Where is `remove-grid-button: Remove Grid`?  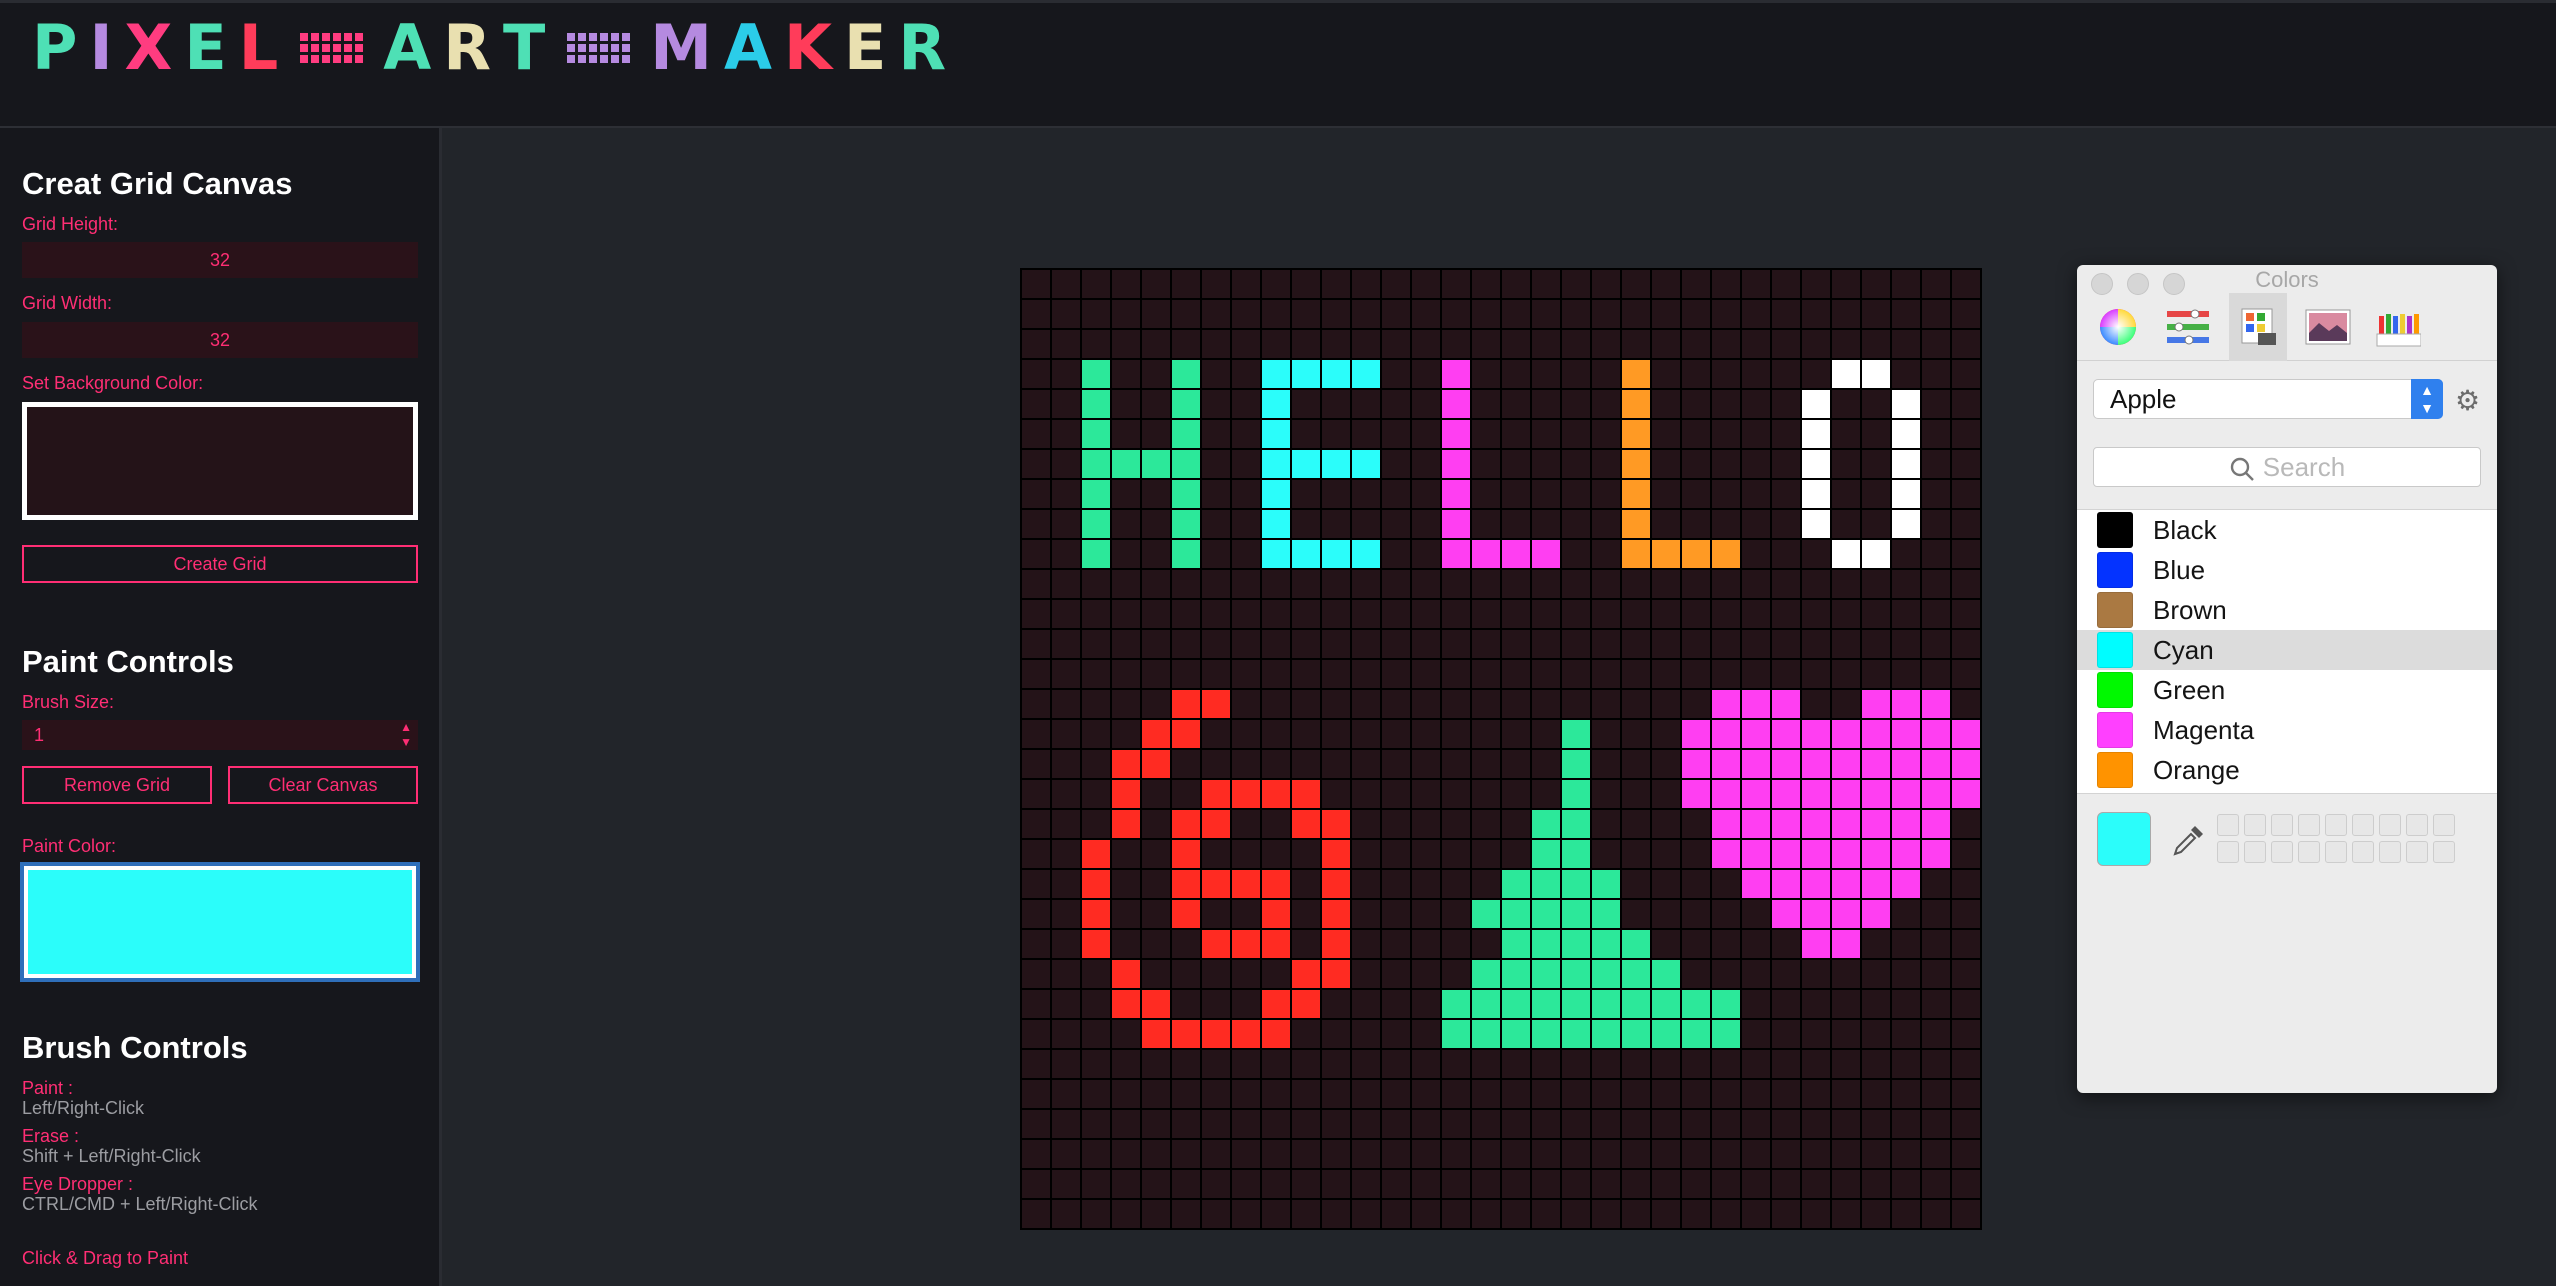 remove-grid-button: Remove Grid is located at coordinates (117, 785).